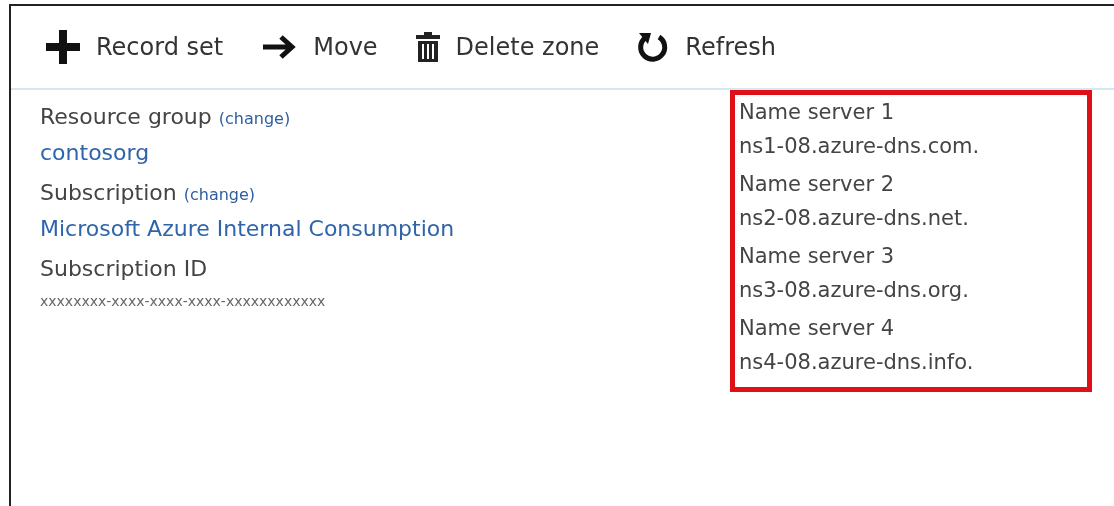 The image size is (1114, 506). What do you see at coordinates (279, 47) in the screenshot?
I see `arrow-icon` at bounding box center [279, 47].